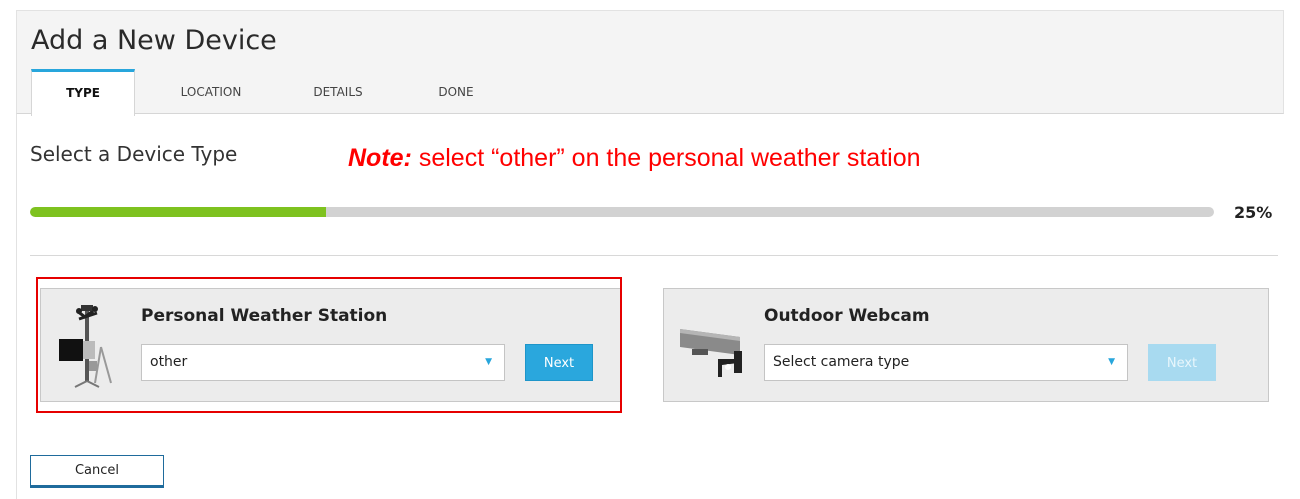 The width and height of the screenshot is (1300, 499). Describe the element at coordinates (169, 362) in the screenshot. I see `select-value: other` at that location.